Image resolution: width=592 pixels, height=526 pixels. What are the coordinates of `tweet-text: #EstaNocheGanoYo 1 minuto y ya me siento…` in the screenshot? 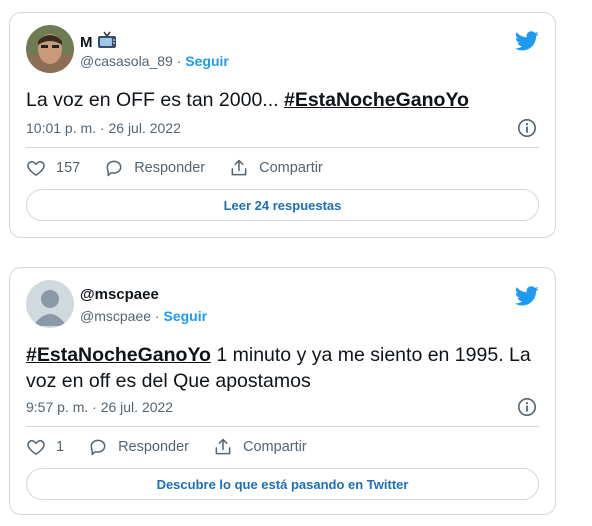 It's located at (281, 368).